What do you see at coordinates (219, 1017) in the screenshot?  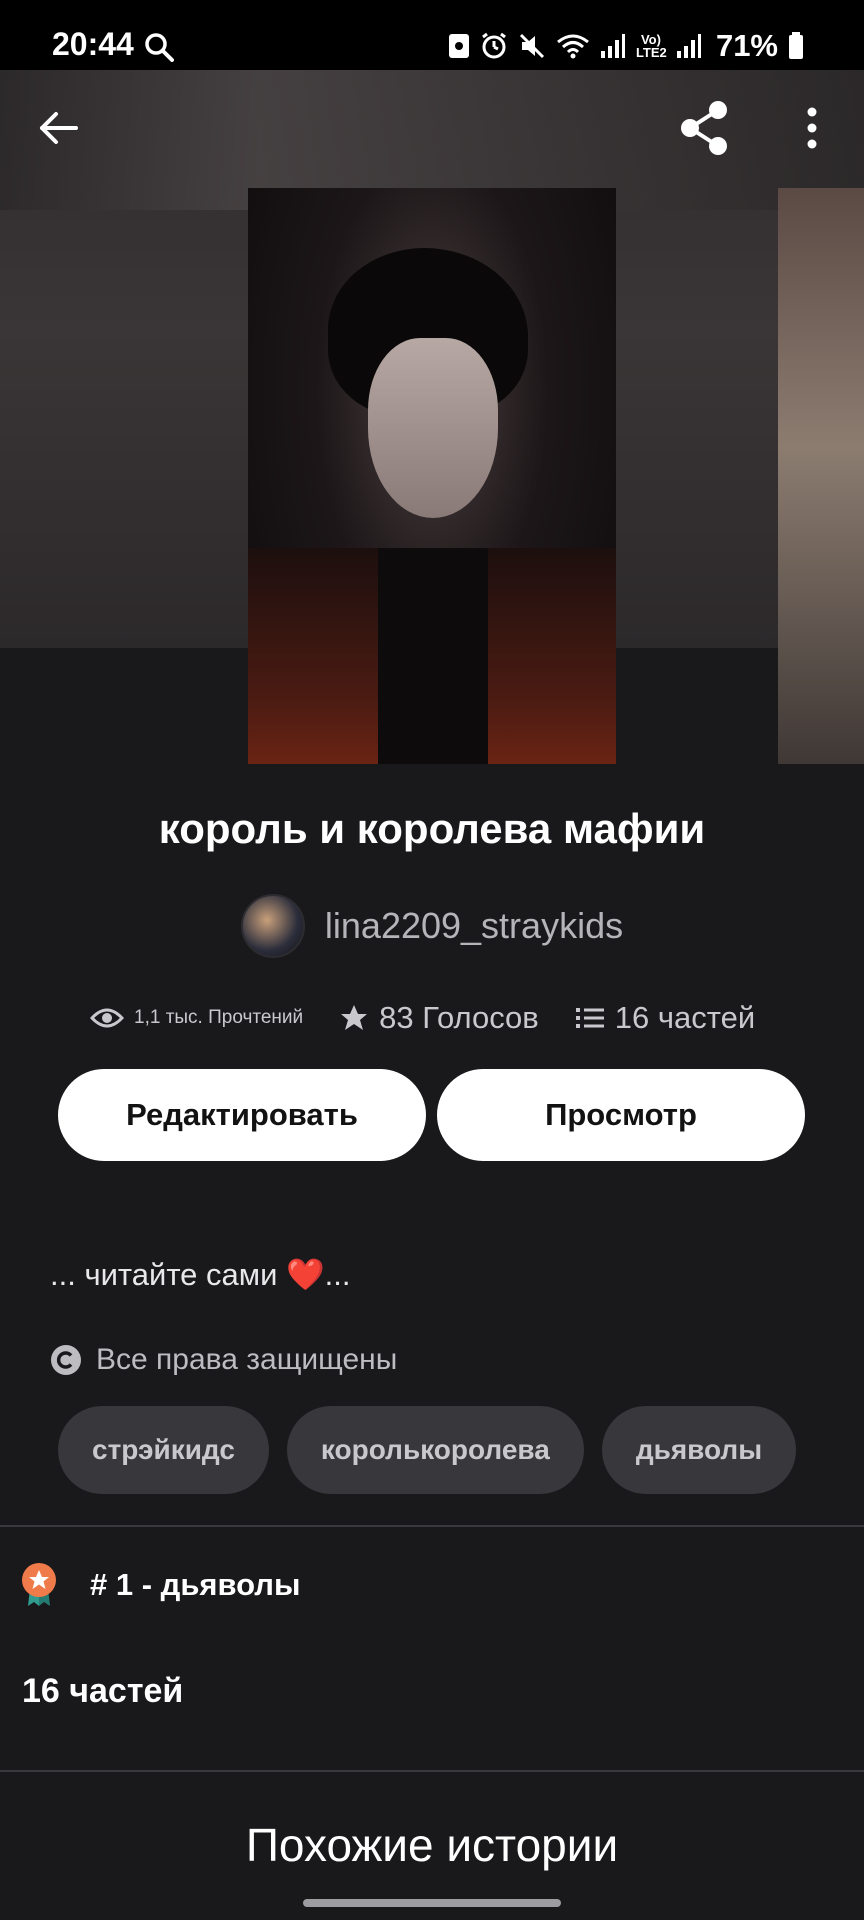 I see `reads-label: 1,1 тыс. Прочтений` at bounding box center [219, 1017].